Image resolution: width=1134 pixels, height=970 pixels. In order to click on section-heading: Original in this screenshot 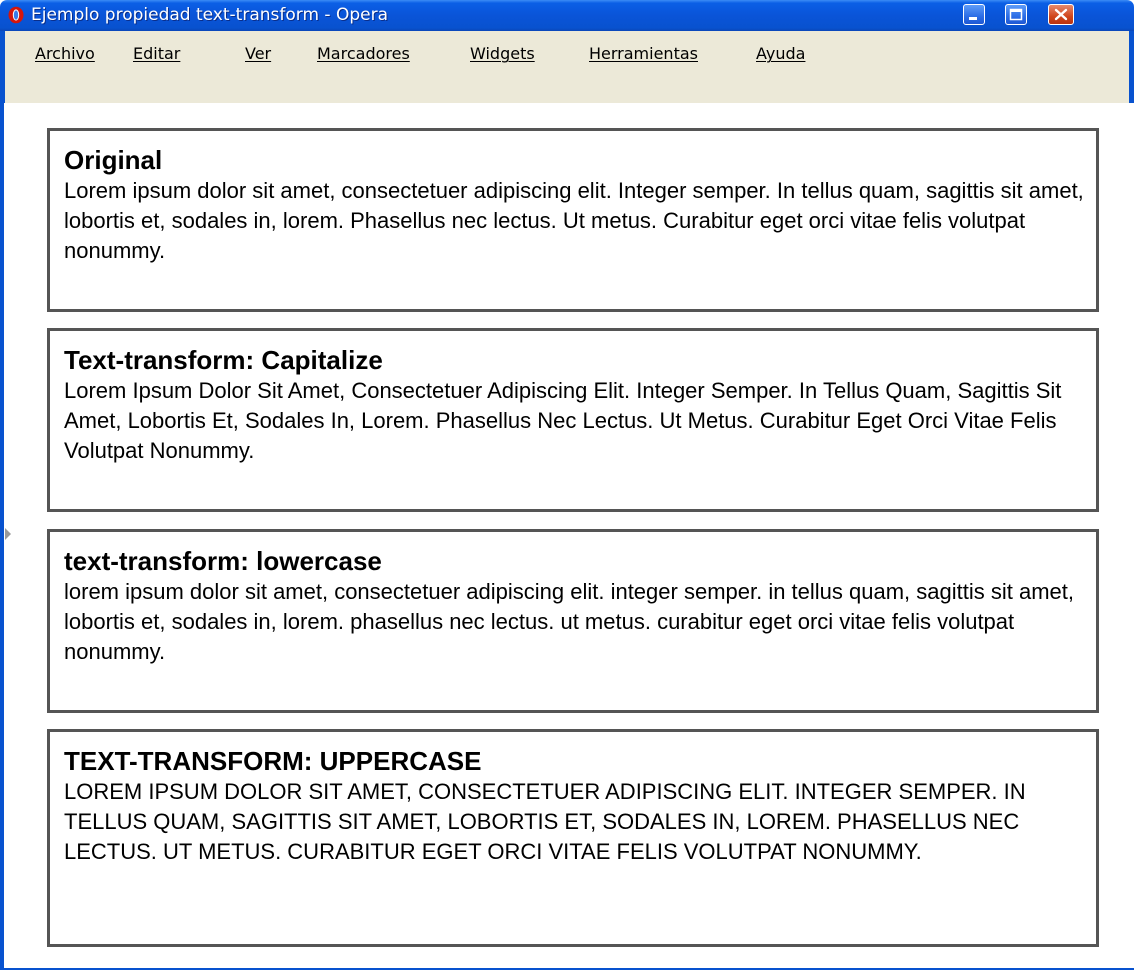, I will do `click(113, 160)`.